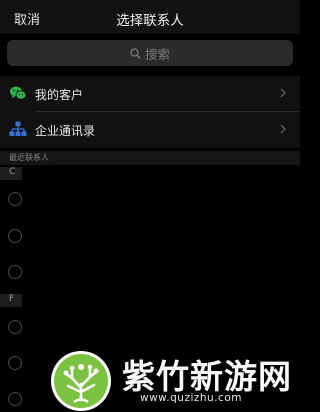  What do you see at coordinates (135, 53) in the screenshot?
I see `search-icon` at bounding box center [135, 53].